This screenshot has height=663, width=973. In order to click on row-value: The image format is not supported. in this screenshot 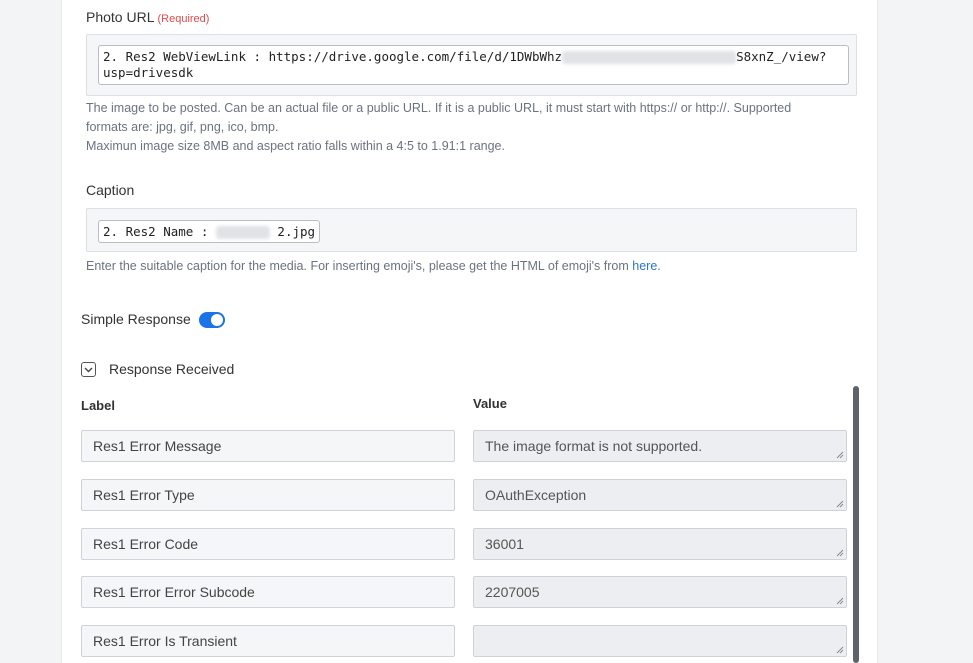, I will do `click(660, 446)`.